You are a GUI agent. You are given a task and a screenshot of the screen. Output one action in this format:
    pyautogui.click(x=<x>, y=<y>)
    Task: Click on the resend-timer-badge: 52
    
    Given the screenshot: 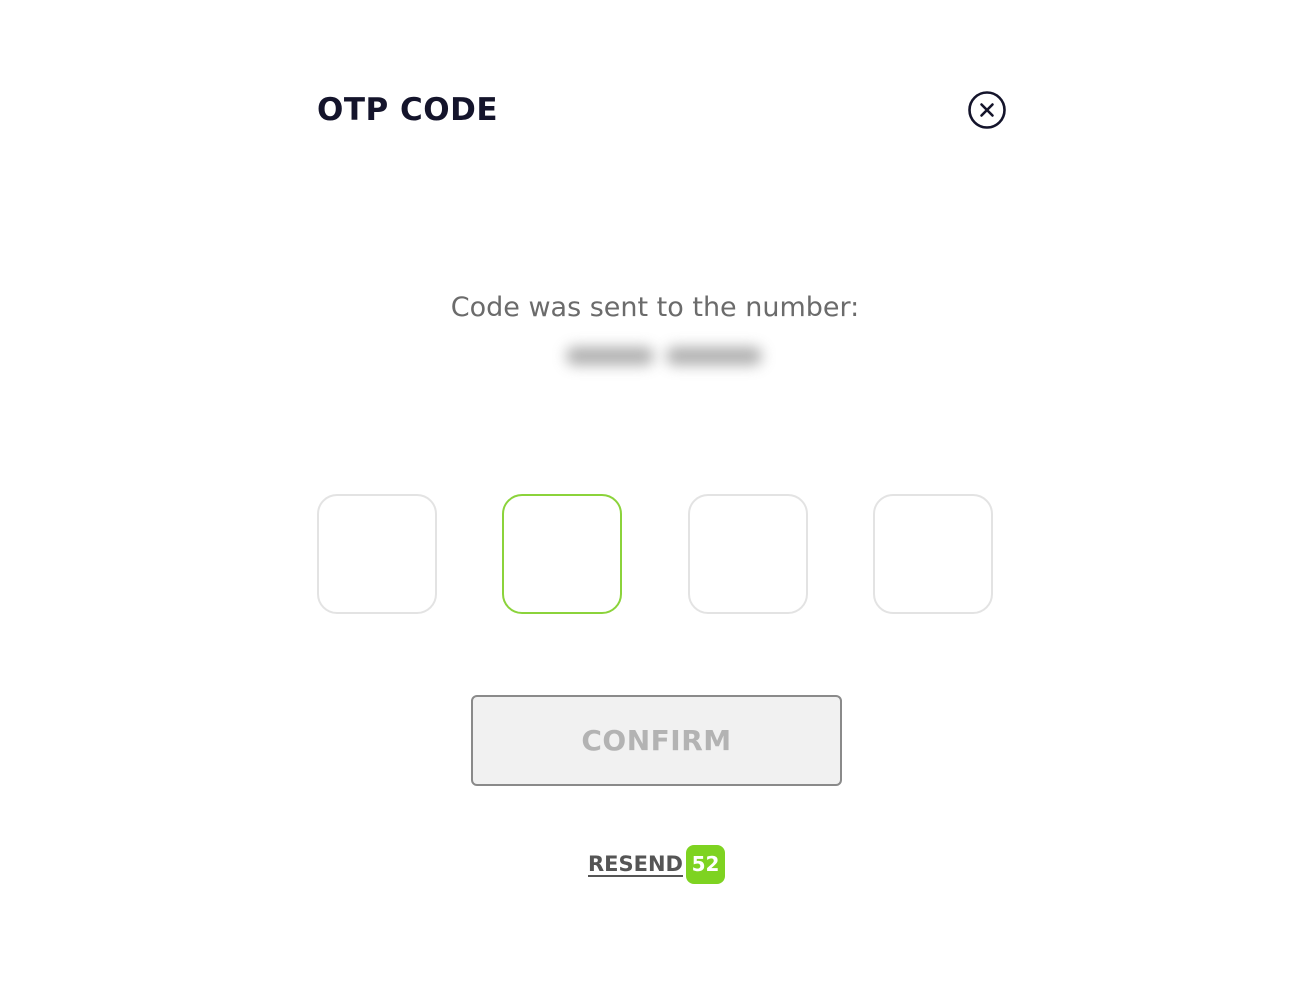 What is the action you would take?
    pyautogui.click(x=705, y=864)
    